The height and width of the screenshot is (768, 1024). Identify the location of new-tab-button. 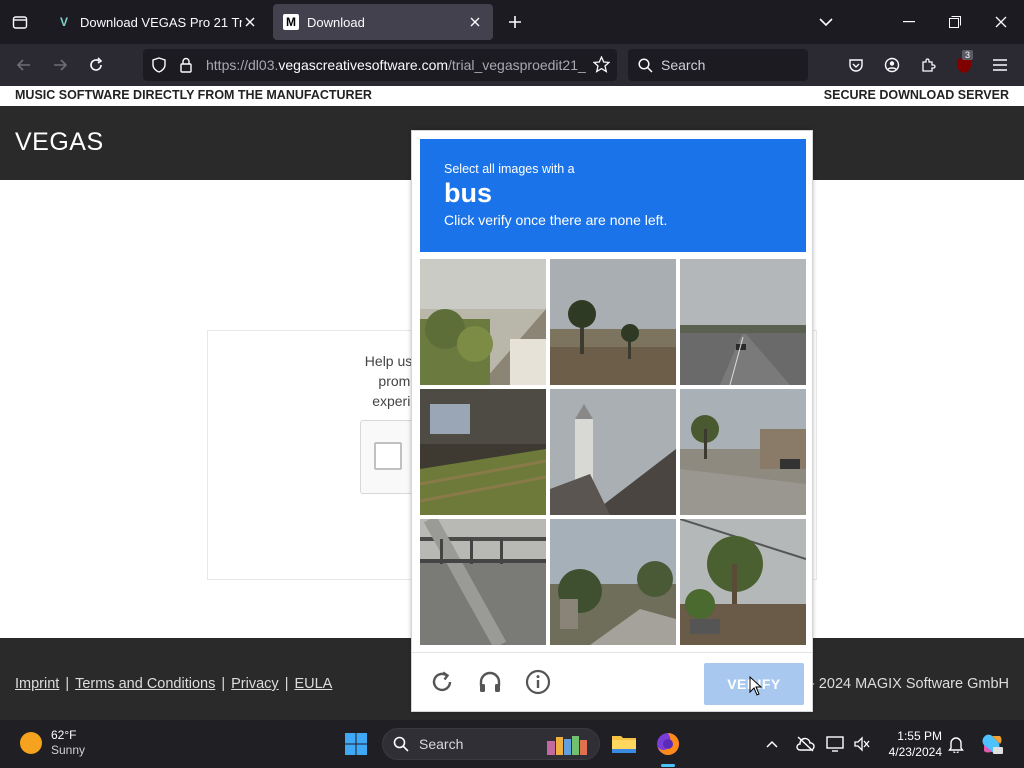
(515, 22).